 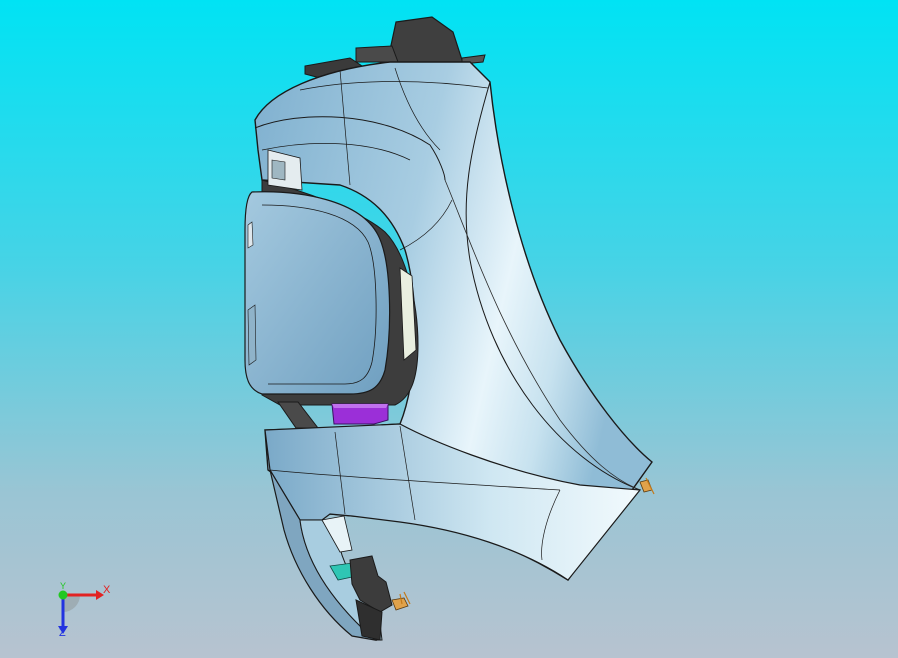 What do you see at coordinates (107, 590) in the screenshot?
I see `axis-x-label: X` at bounding box center [107, 590].